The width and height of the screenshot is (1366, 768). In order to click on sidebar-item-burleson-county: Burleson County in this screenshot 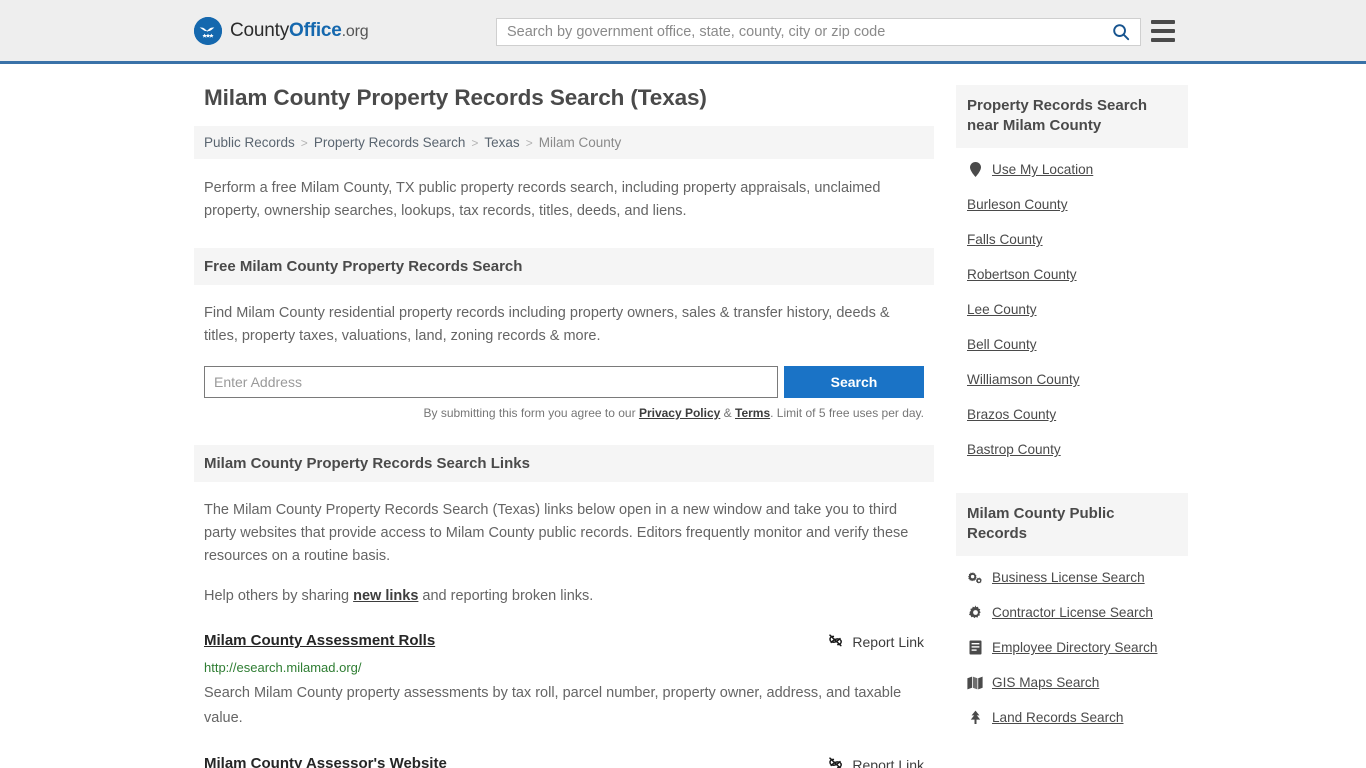, I will do `click(1072, 204)`.